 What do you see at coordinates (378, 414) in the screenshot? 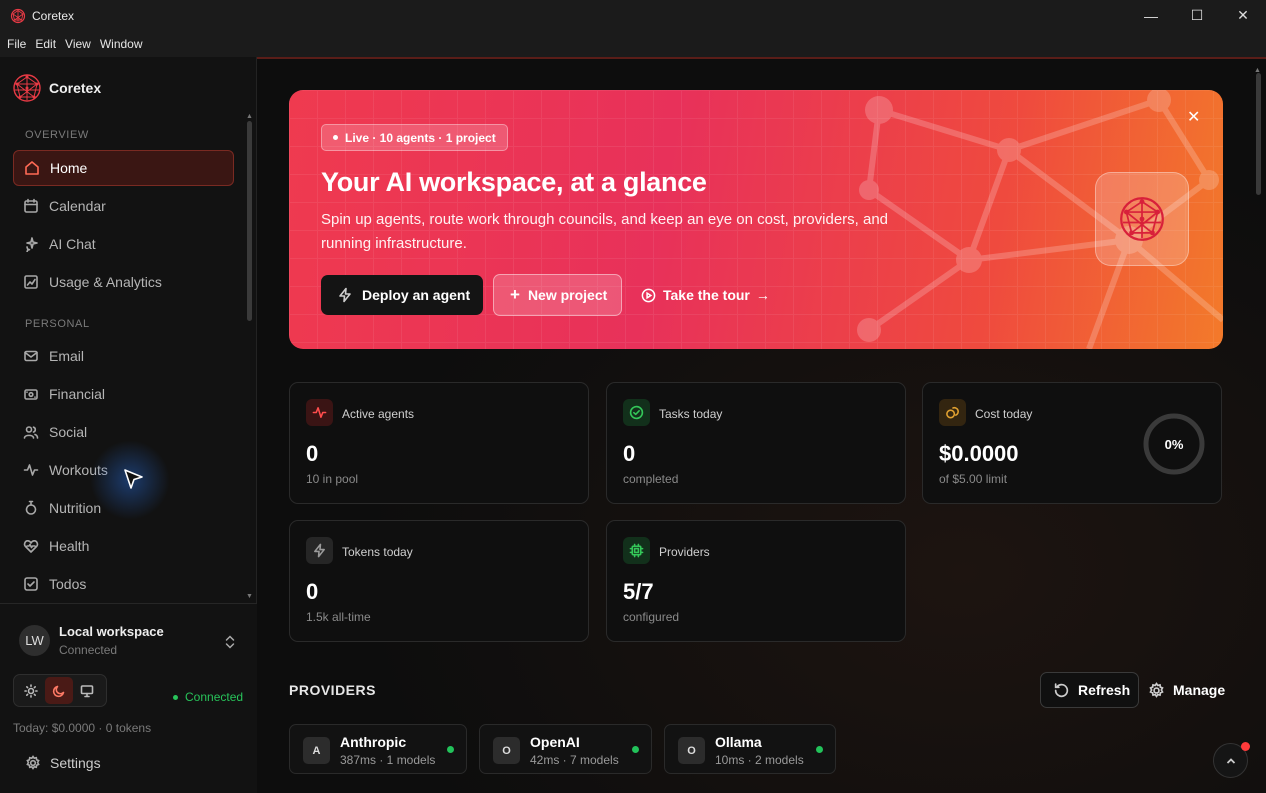
I see `stat-label: Active agents` at bounding box center [378, 414].